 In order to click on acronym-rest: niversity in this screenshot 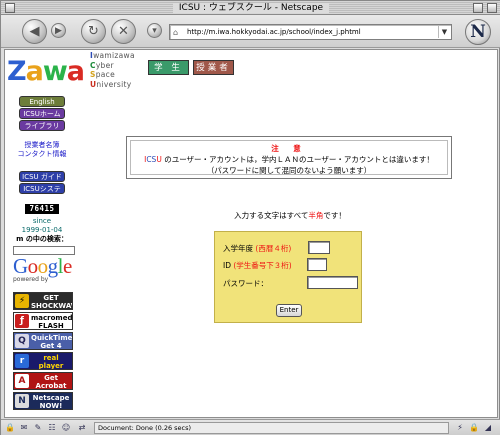, I will do `click(114, 84)`.